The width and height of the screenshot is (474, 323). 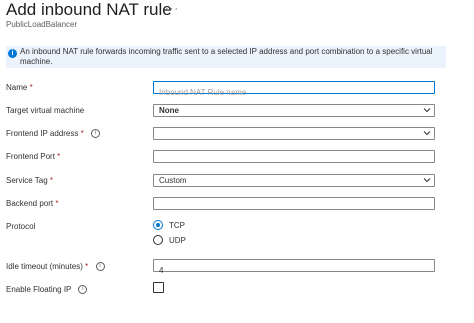 I want to click on frontend-ip-select, so click(x=294, y=133).